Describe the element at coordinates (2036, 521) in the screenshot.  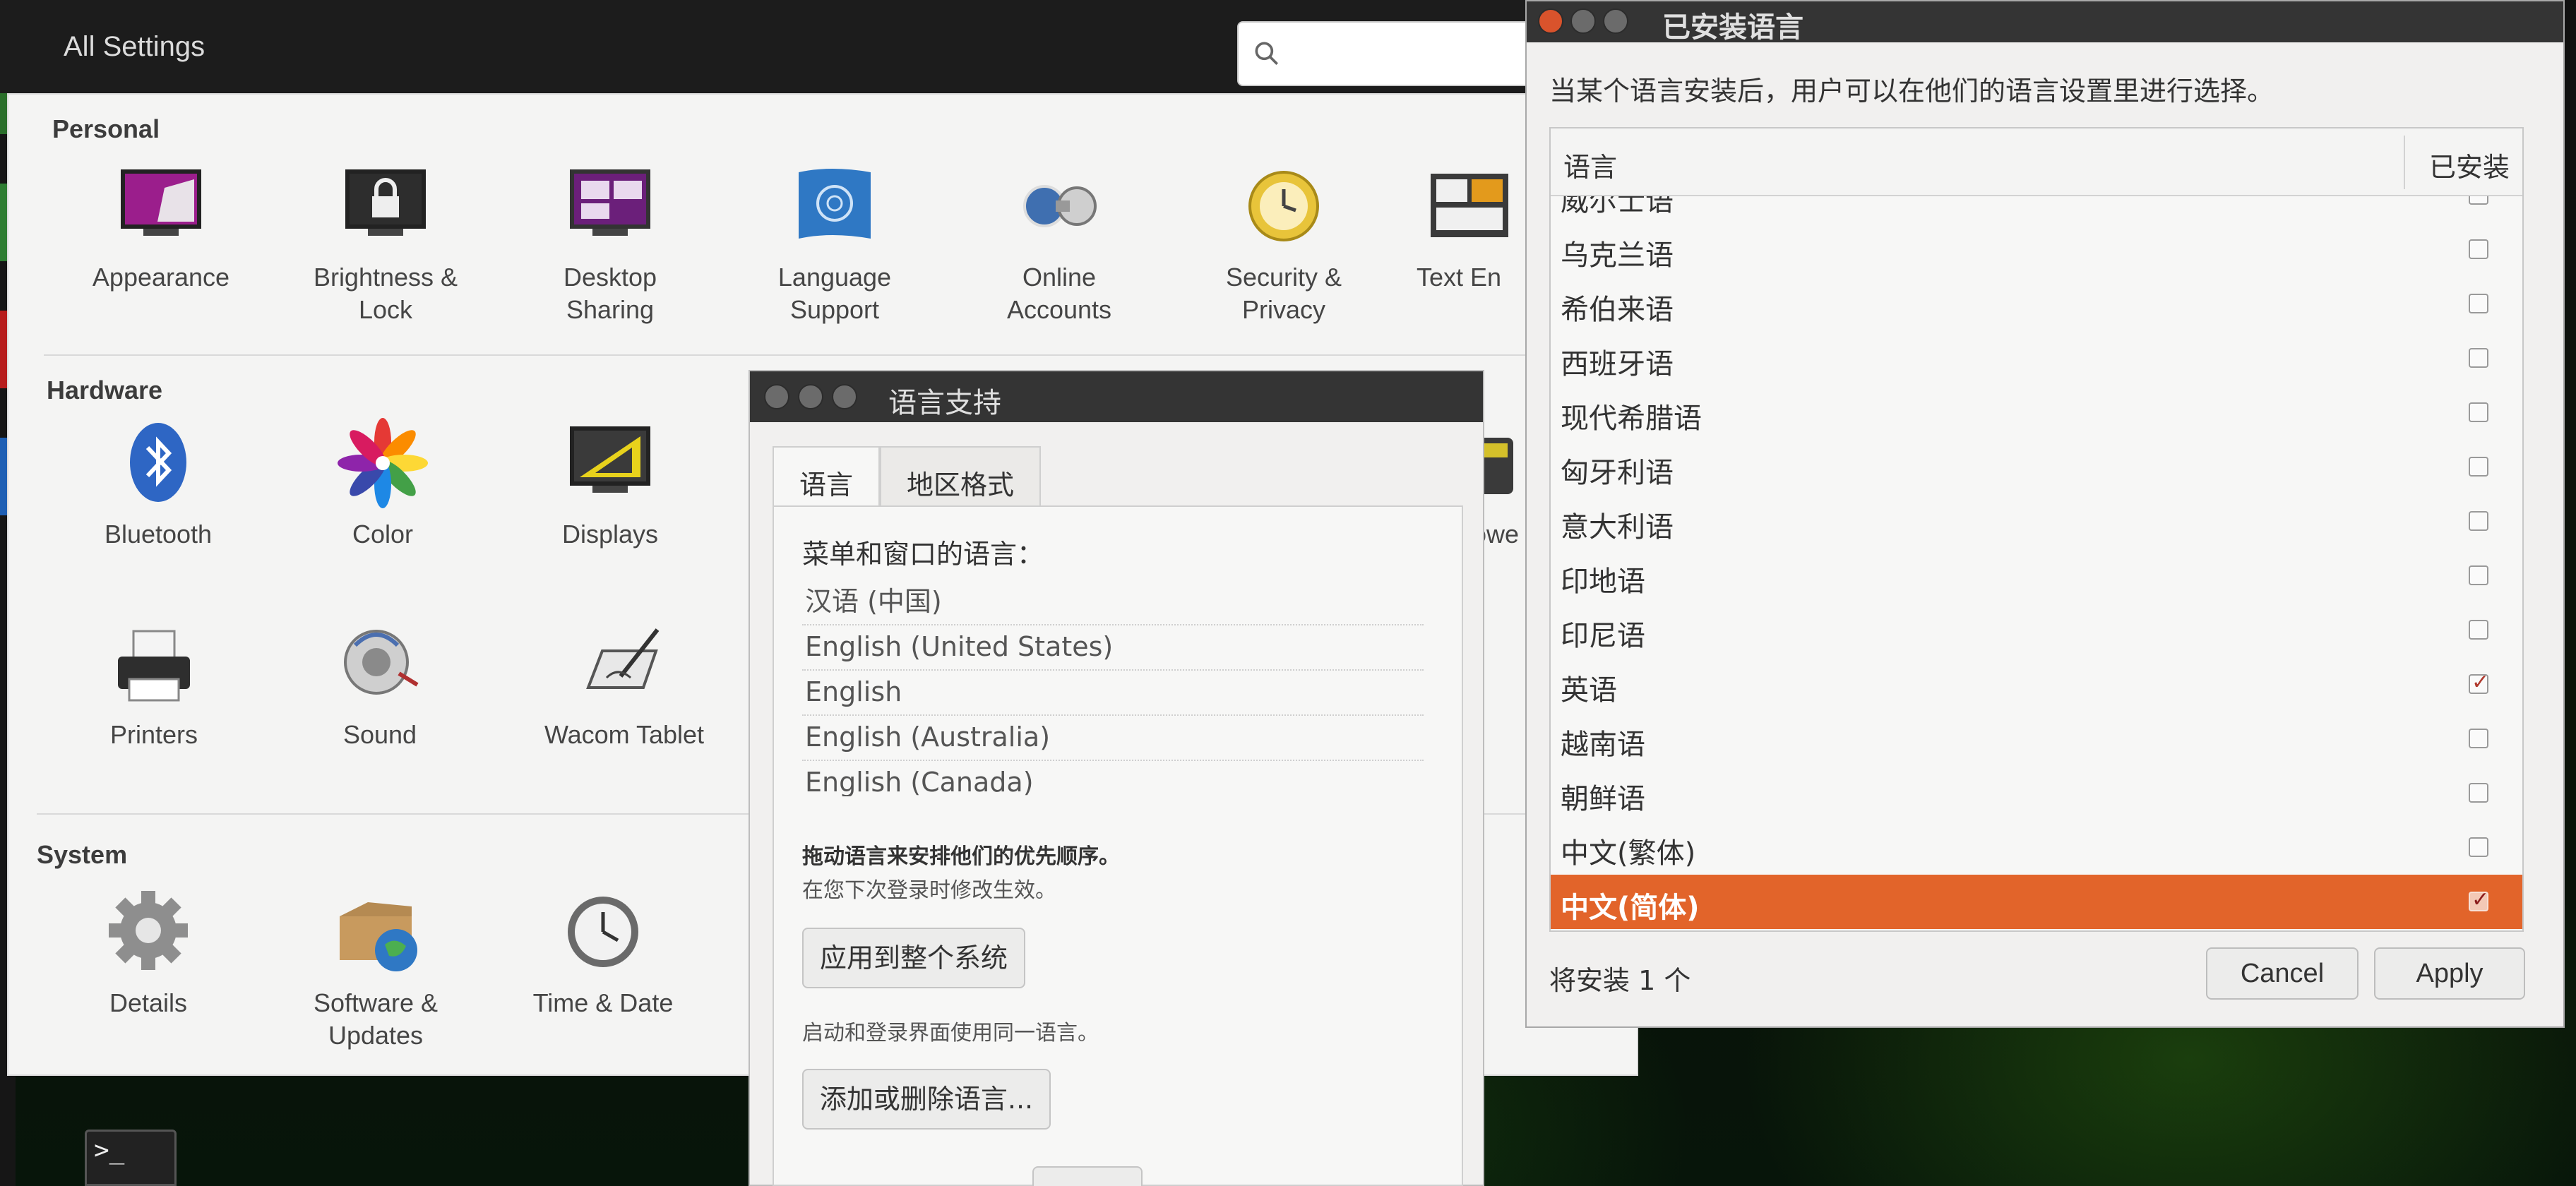
I see `language-row: 意大利语` at that location.